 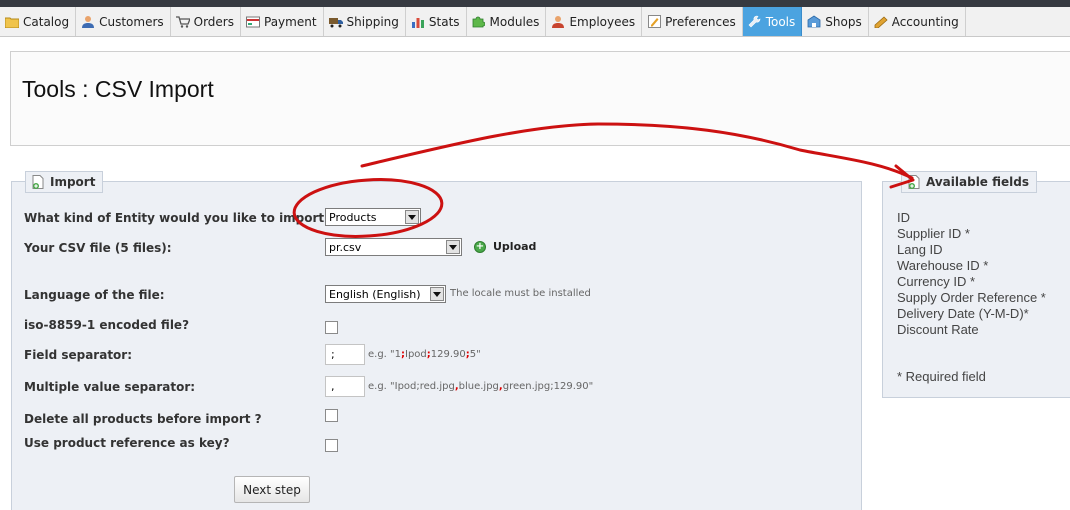 What do you see at coordinates (936, 281) in the screenshot?
I see `list-item: Currency ID *` at bounding box center [936, 281].